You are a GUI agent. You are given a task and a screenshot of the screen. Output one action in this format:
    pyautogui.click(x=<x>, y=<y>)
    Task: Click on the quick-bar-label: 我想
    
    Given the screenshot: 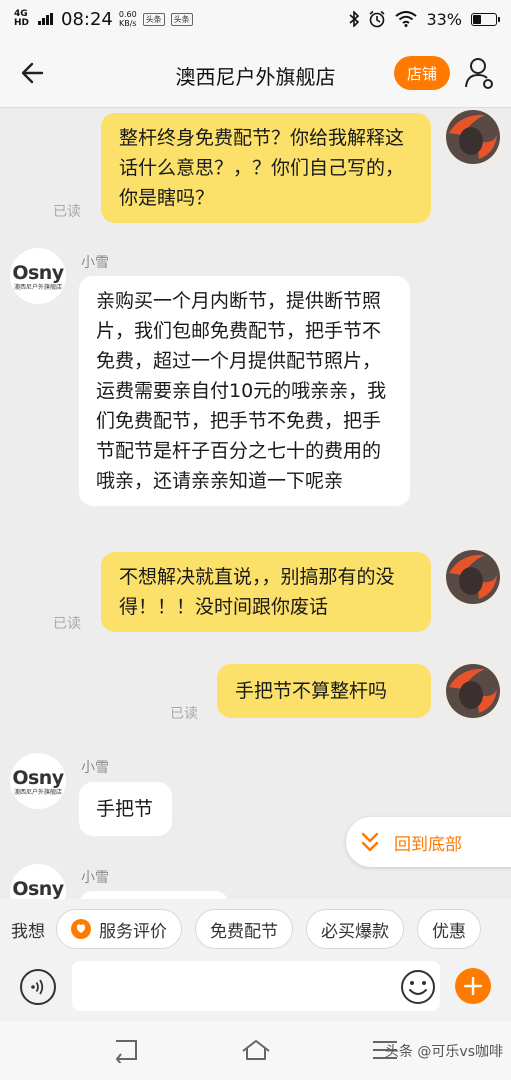 What is the action you would take?
    pyautogui.click(x=28, y=931)
    